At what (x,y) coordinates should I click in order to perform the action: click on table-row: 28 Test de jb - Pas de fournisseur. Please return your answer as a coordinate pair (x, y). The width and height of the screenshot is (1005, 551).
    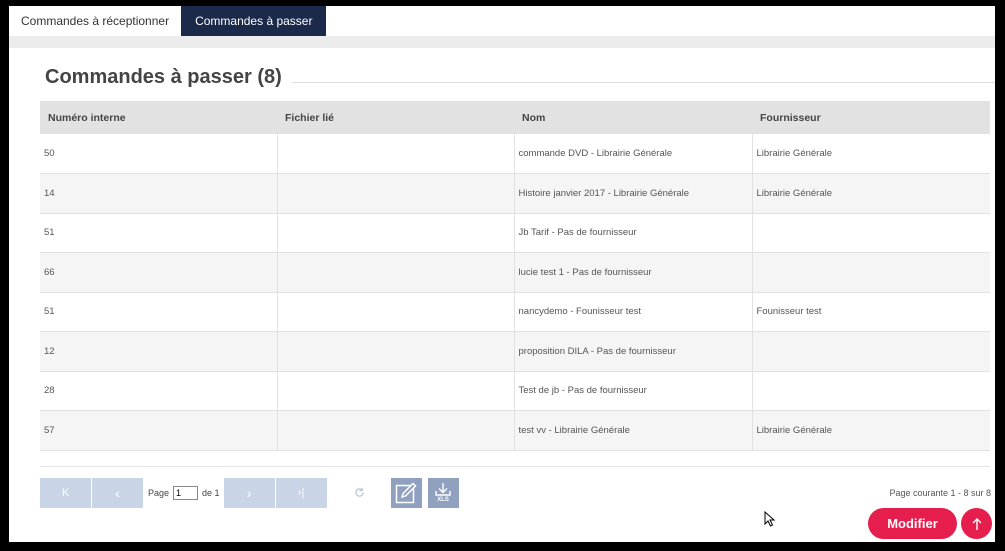
    Looking at the image, I should click on (515, 391).